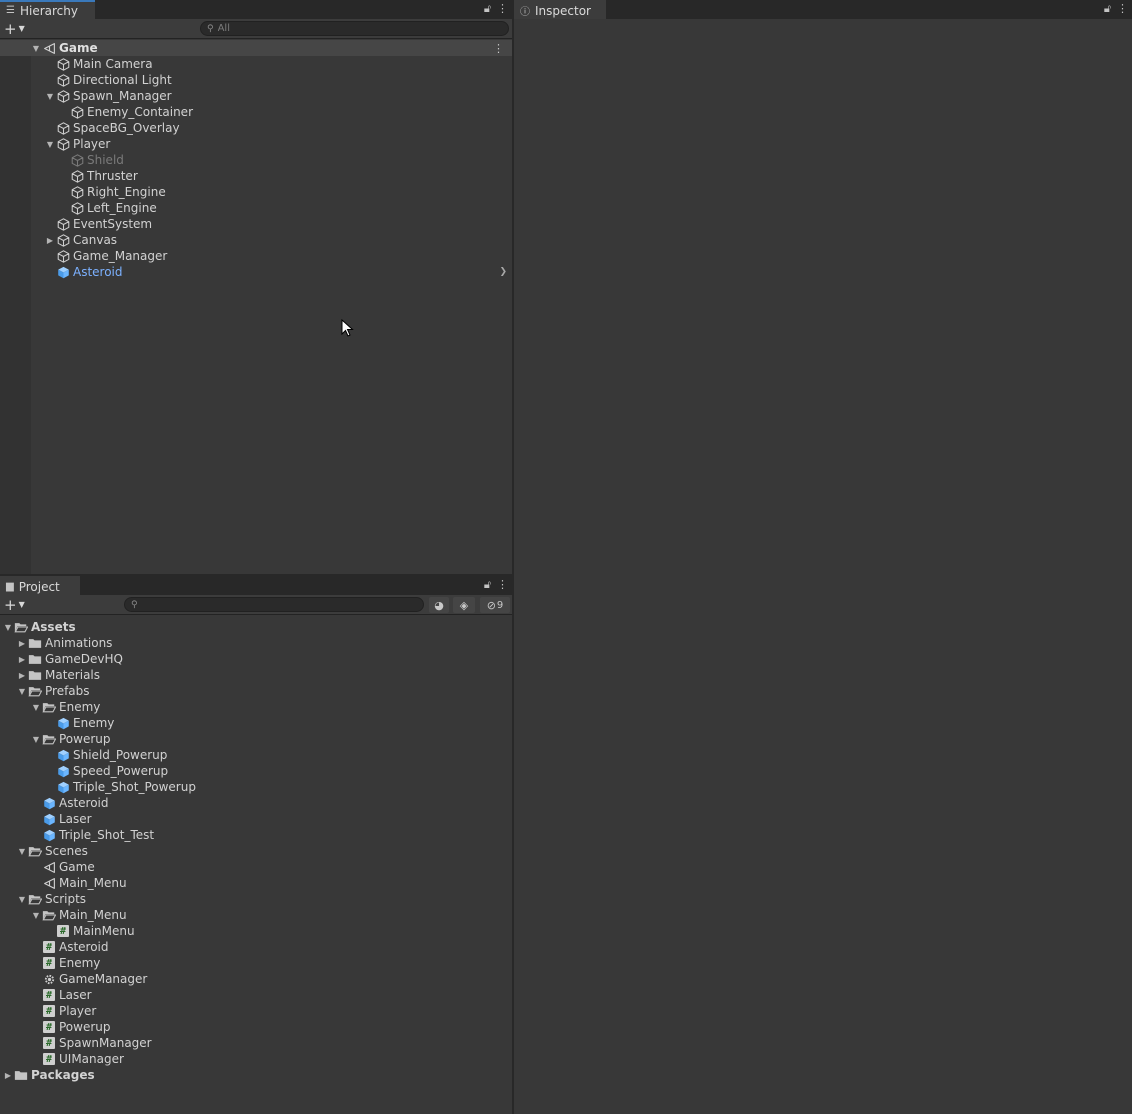  What do you see at coordinates (256, 675) in the screenshot?
I see `project-item: ▶ Materials` at bounding box center [256, 675].